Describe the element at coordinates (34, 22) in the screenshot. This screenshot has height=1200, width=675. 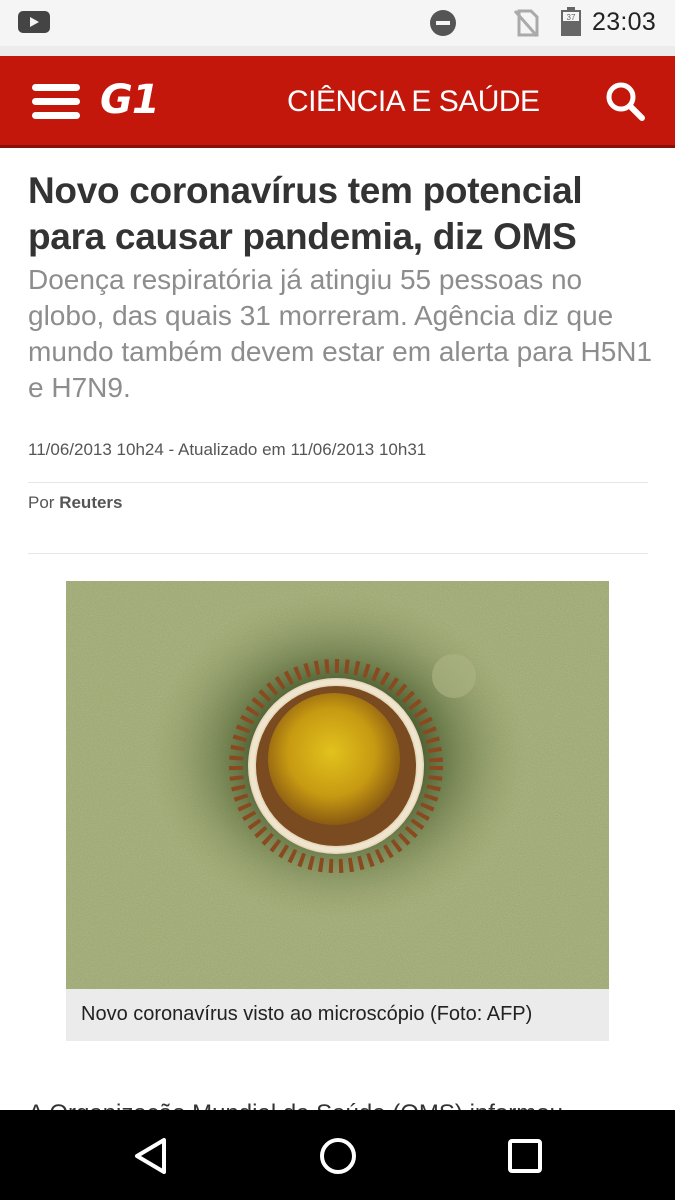
I see `youtube-icon` at that location.